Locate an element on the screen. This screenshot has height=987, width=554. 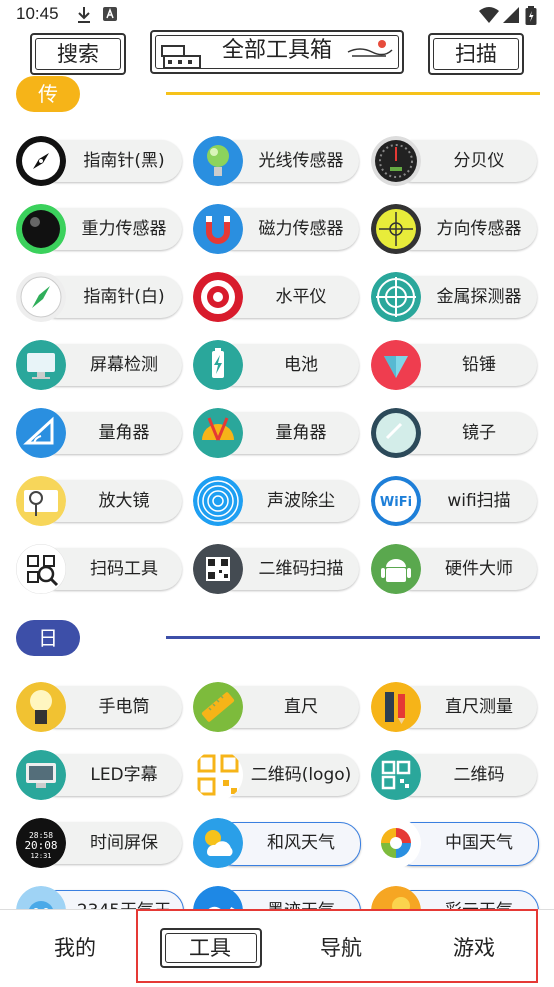
tool-label: 放大镜 is located at coordinates (124, 501).